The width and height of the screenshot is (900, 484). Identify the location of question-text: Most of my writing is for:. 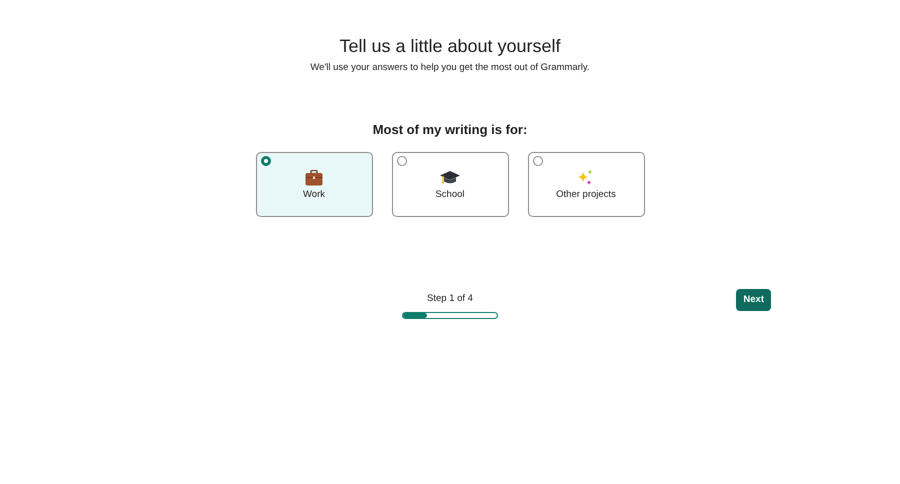
(450, 130).